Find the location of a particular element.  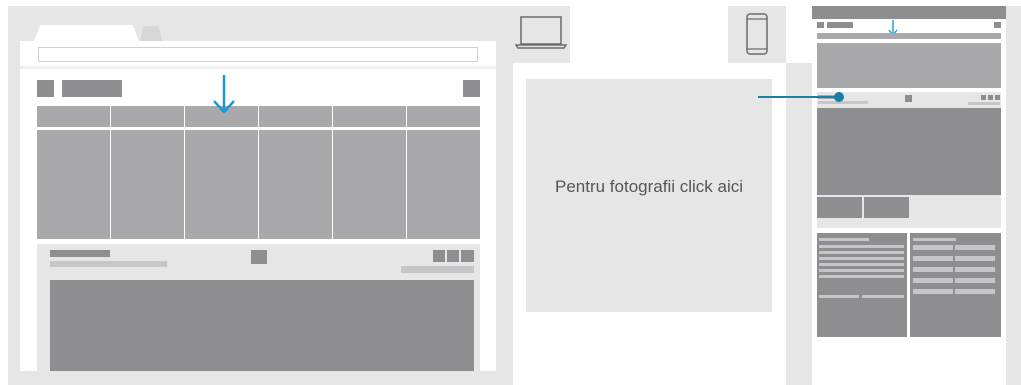

mobile-menu-block is located at coordinates (997, 25).